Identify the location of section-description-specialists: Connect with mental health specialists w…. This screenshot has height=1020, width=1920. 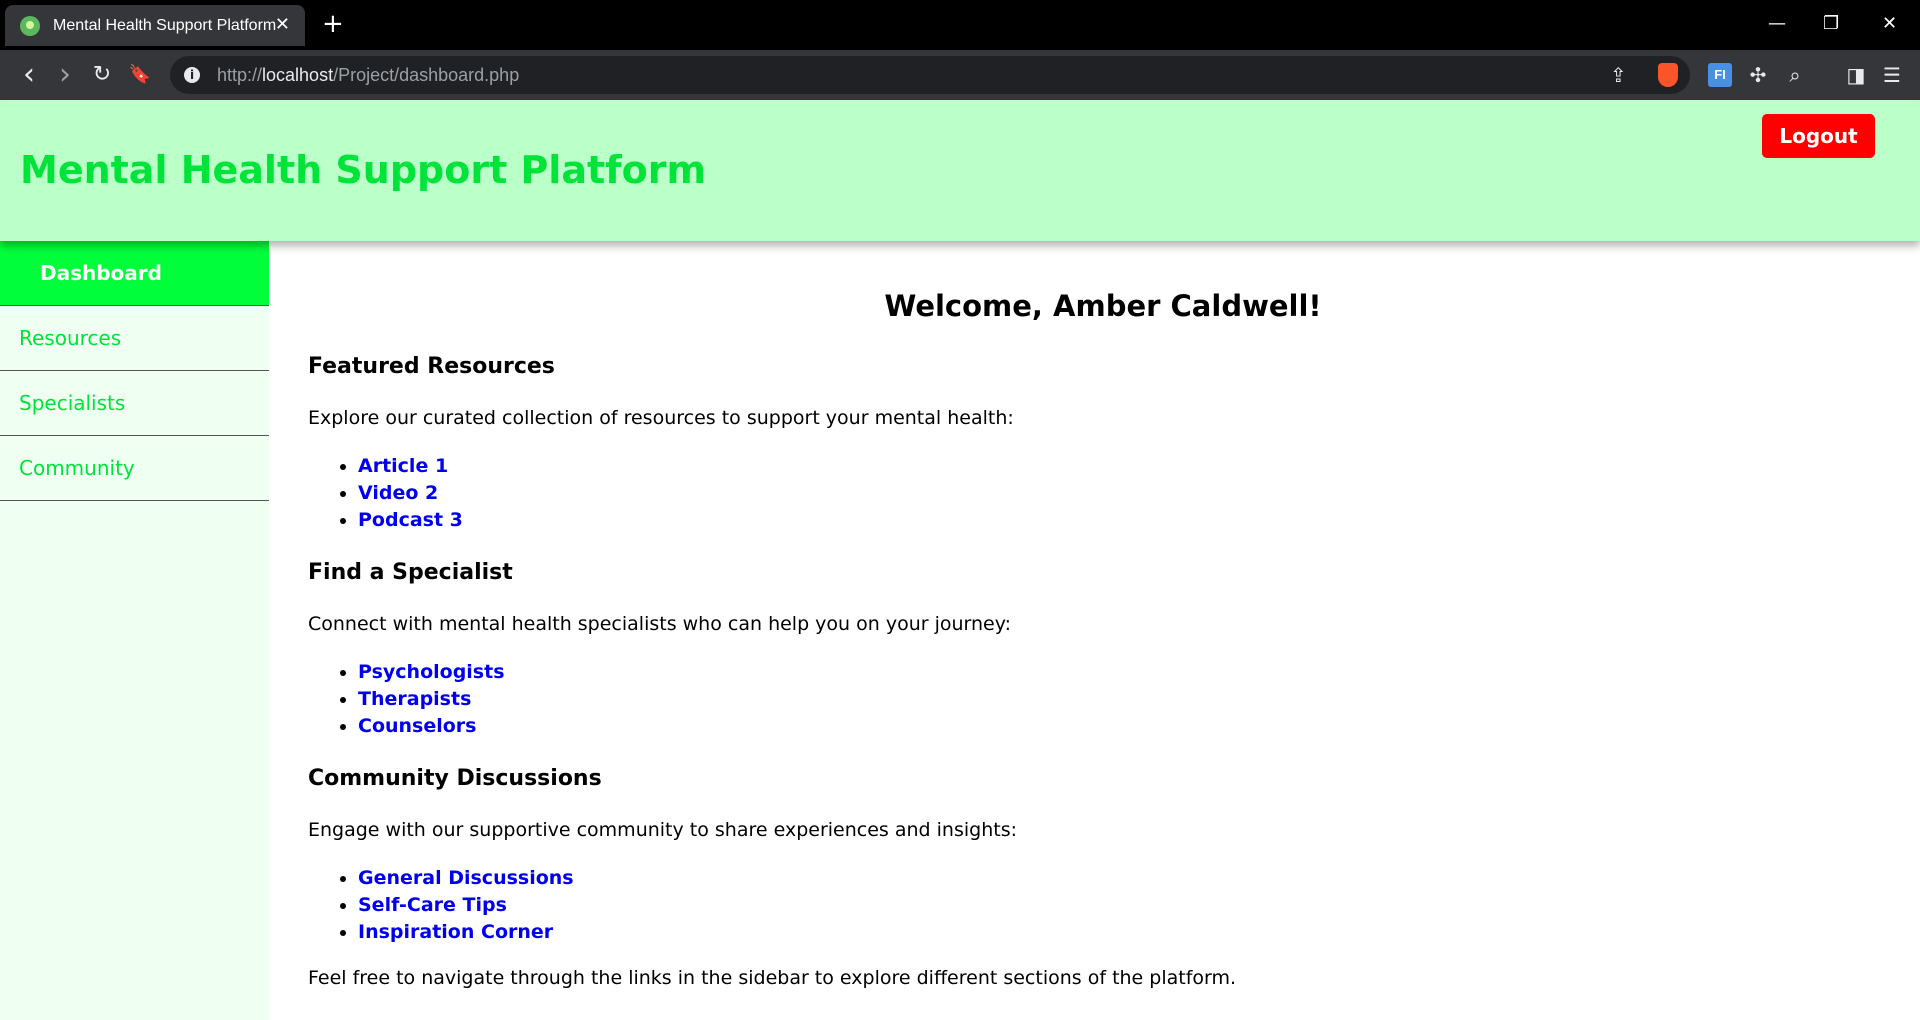
(660, 624).